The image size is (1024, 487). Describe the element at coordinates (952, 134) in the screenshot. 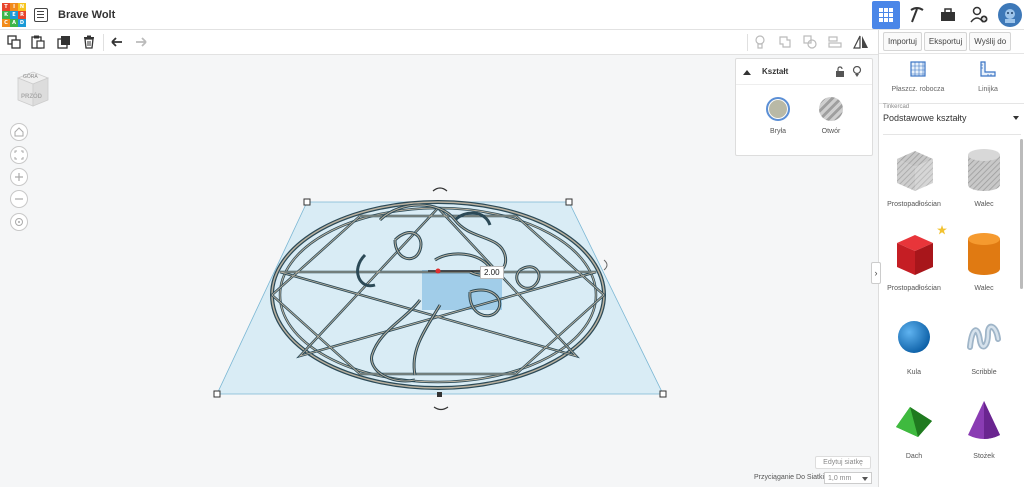

I see `divider` at that location.